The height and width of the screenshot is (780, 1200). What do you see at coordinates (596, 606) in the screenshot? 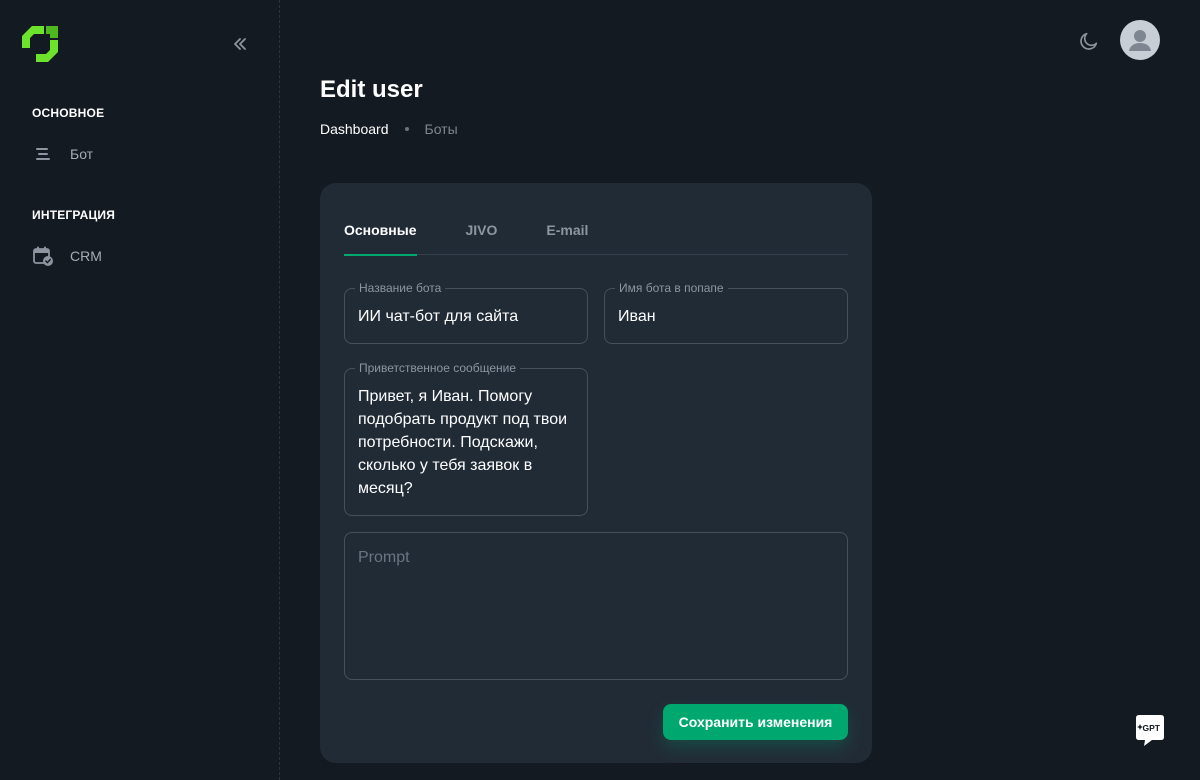
I see `prompt-textarea: Prompt` at bounding box center [596, 606].